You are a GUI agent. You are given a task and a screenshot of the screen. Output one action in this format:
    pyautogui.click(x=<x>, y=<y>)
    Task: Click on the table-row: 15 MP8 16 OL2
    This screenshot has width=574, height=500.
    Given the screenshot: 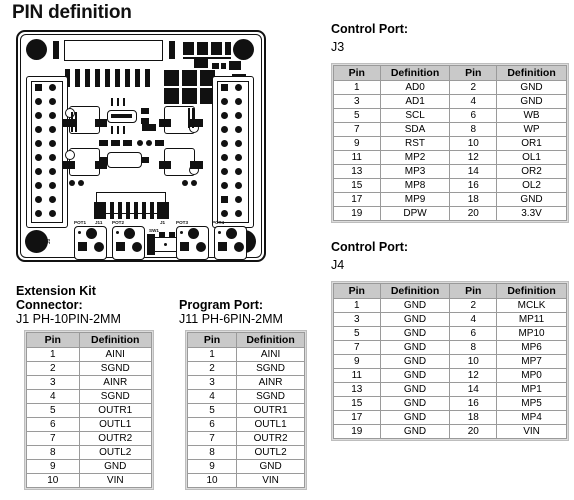 What is the action you would take?
    pyautogui.click(x=450, y=185)
    